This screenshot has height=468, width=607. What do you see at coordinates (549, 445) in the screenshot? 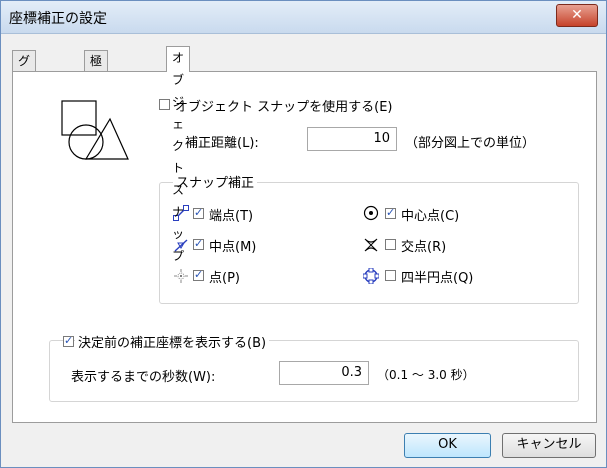
I see `cancel-button: キャンセル` at bounding box center [549, 445].